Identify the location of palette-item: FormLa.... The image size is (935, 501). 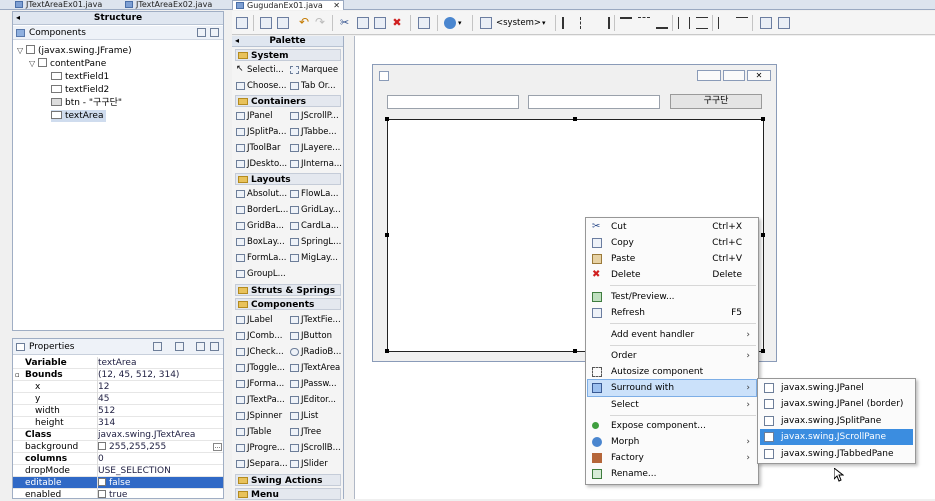
(262, 258).